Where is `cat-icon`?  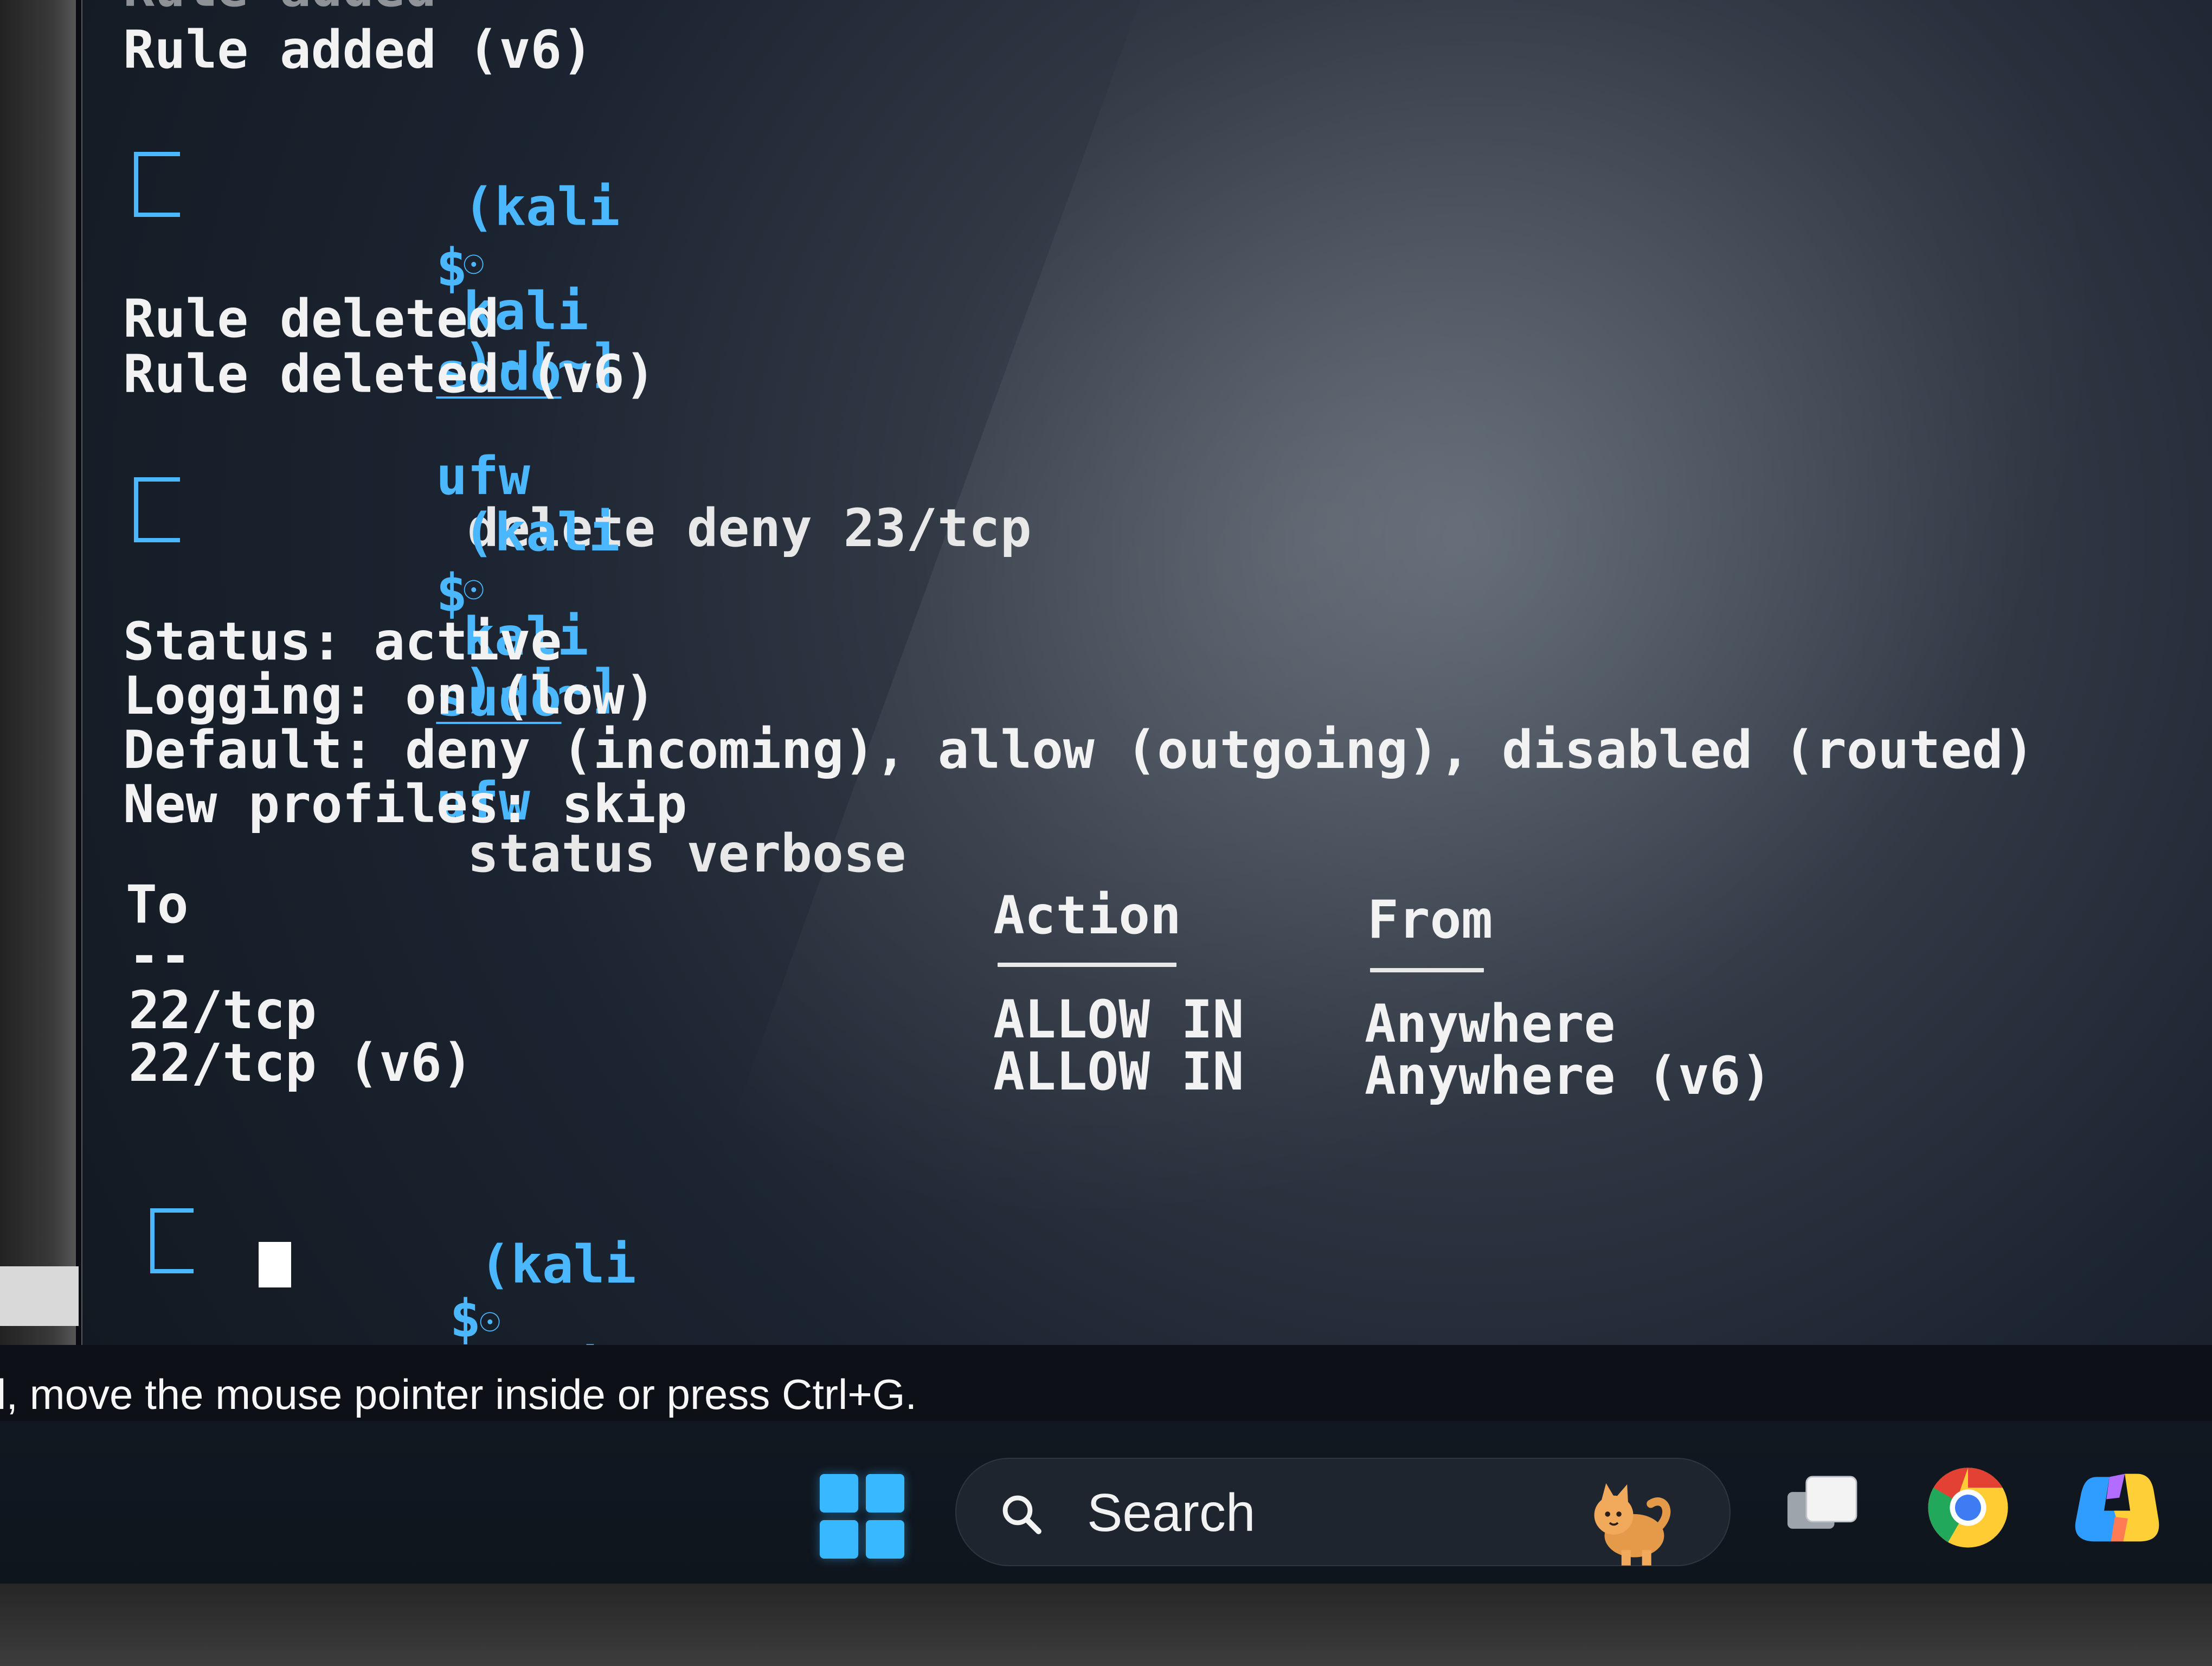
cat-icon is located at coordinates (1629, 1523).